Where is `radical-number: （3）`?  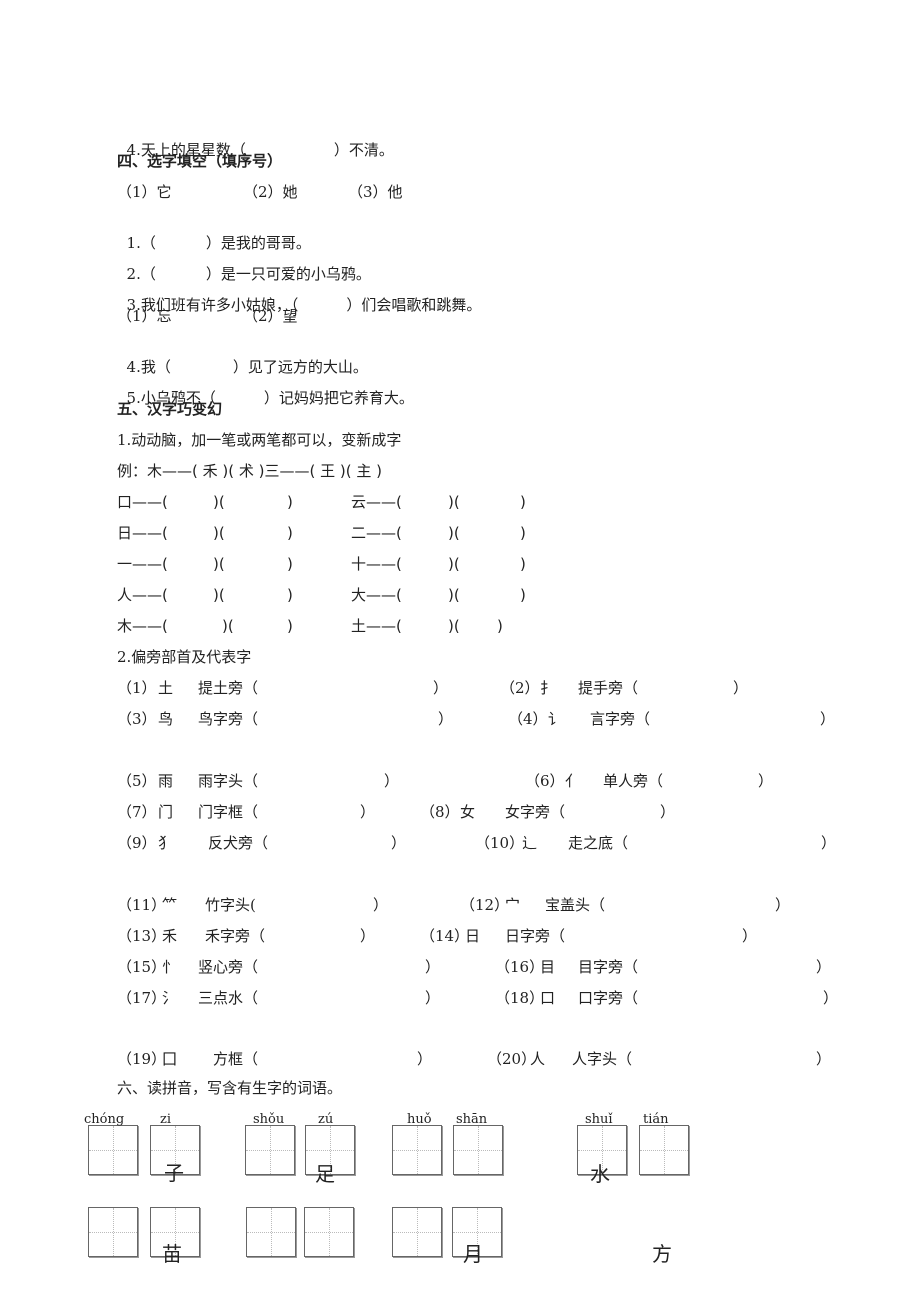 radical-number: （3） is located at coordinates (137, 719).